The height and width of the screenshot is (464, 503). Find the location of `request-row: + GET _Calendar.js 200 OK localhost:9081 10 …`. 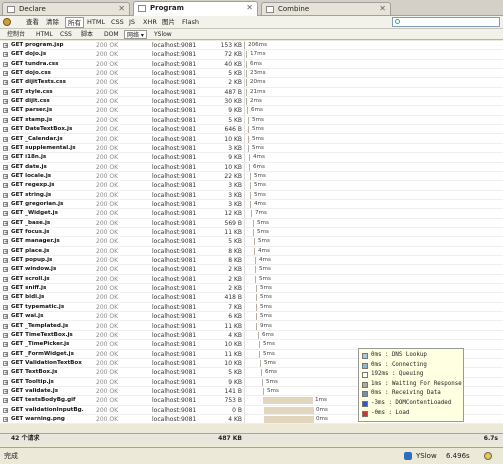

request-row: + GET _Calendar.js 200 OK localhost:9081 10 … is located at coordinates (251, 139).